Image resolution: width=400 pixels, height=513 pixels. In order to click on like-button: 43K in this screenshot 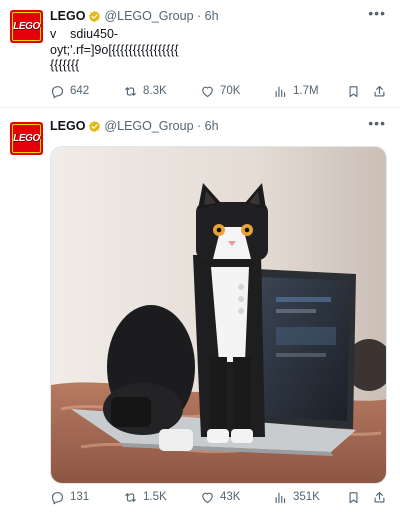, I will do `click(220, 497)`.